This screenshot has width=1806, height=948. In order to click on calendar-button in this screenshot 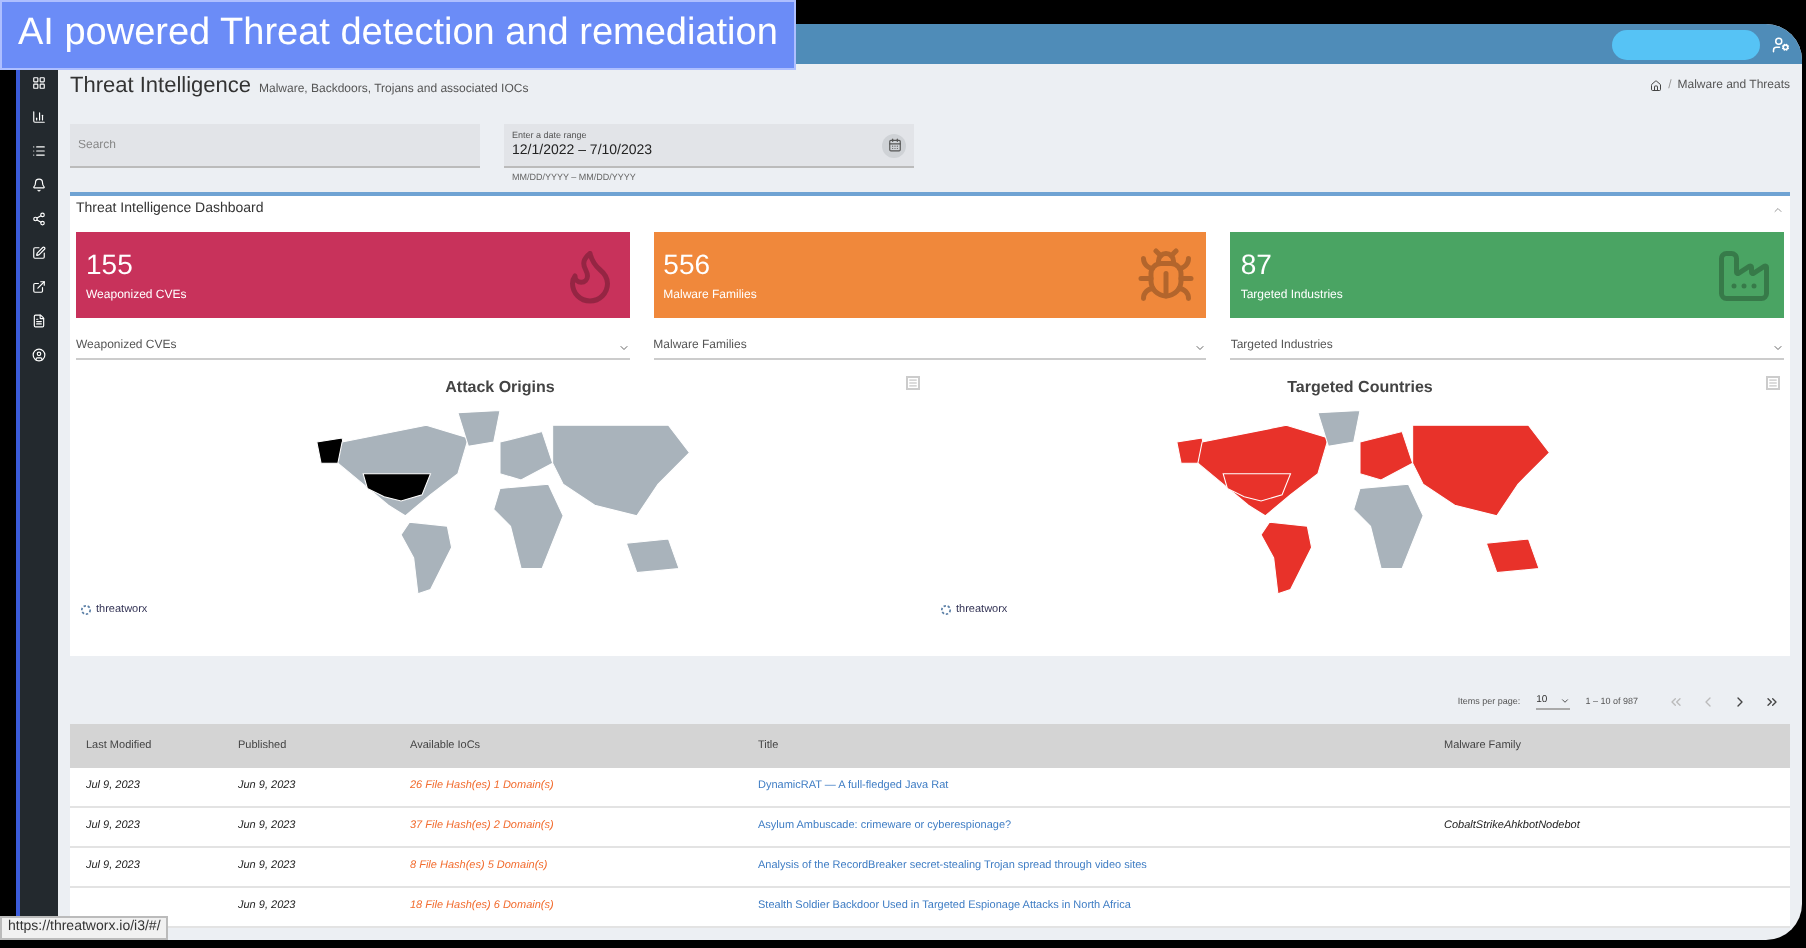, I will do `click(894, 145)`.